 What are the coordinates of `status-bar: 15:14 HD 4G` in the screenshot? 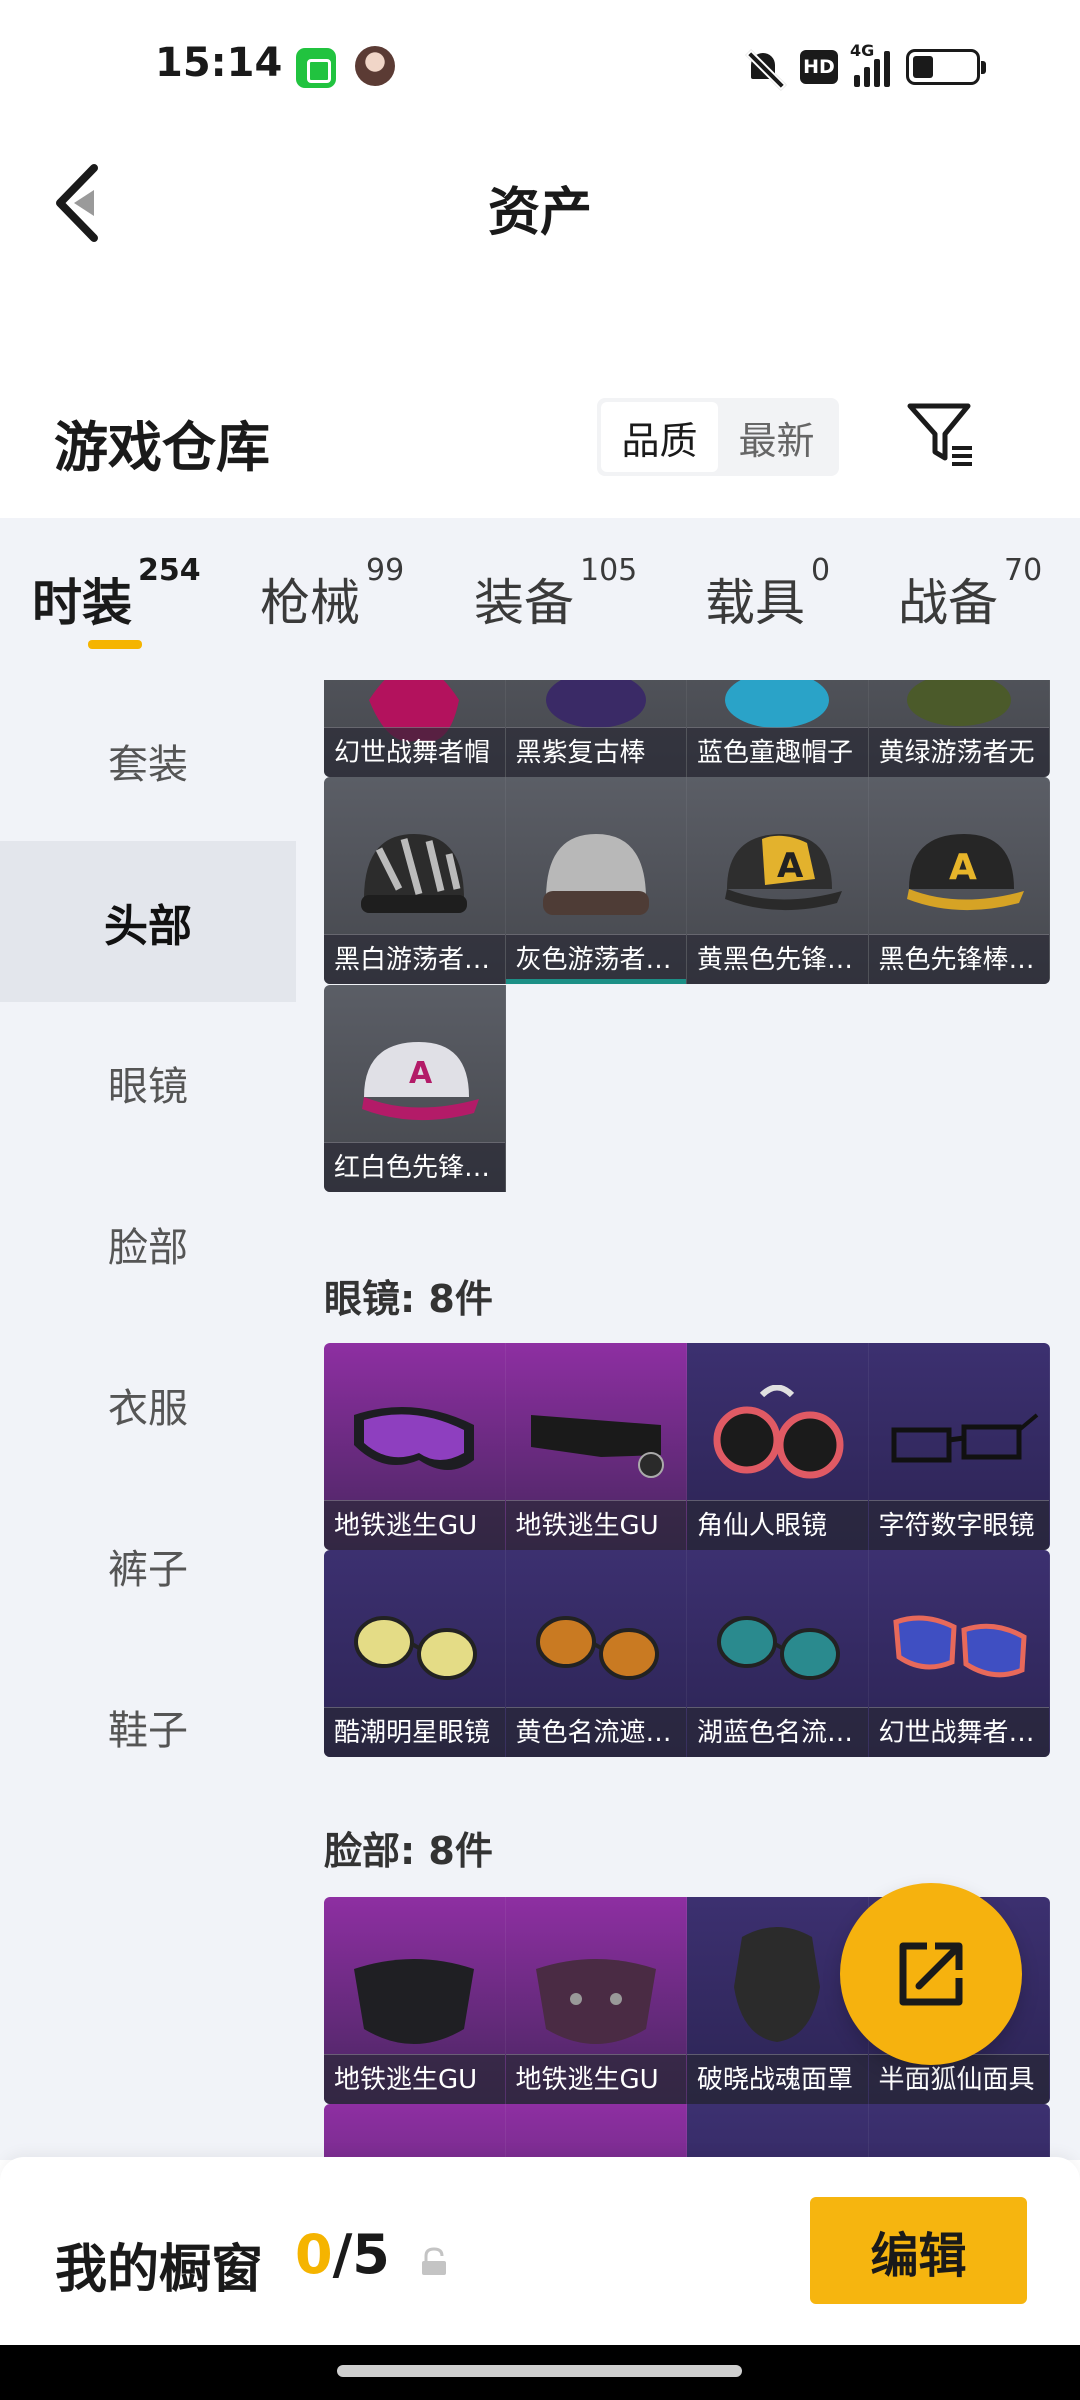 It's located at (540, 65).